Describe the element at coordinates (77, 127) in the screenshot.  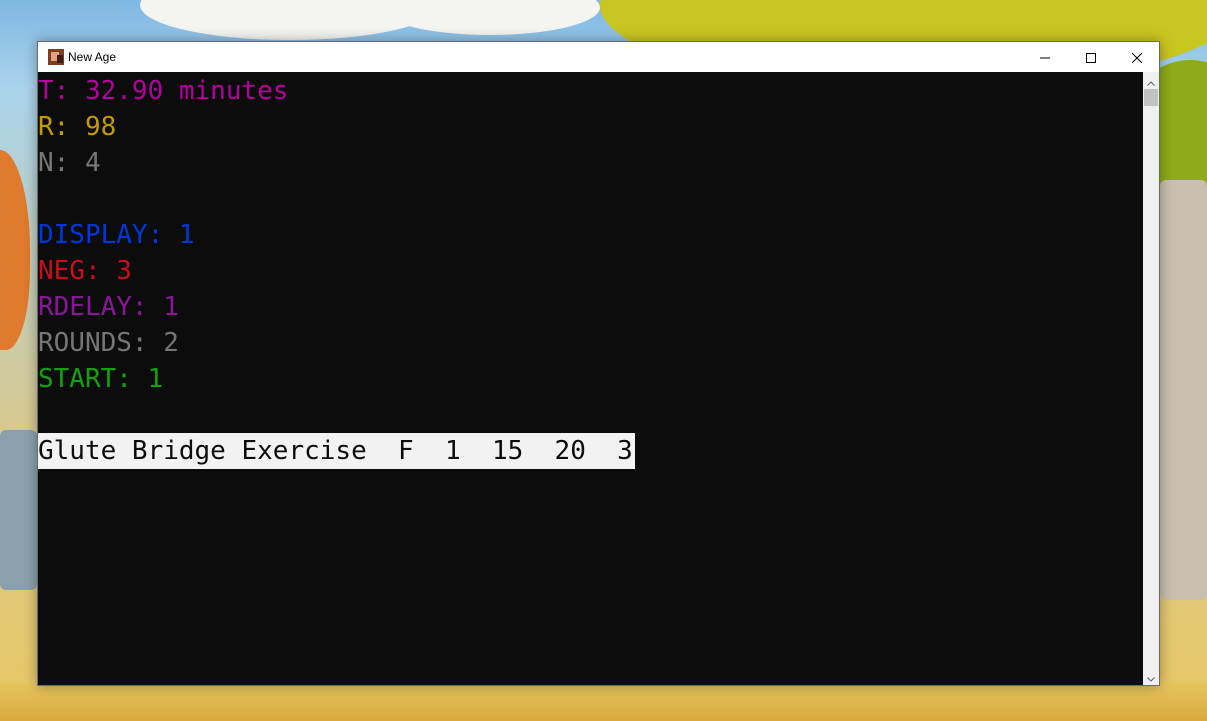
I see `reps-line: R: 98` at that location.